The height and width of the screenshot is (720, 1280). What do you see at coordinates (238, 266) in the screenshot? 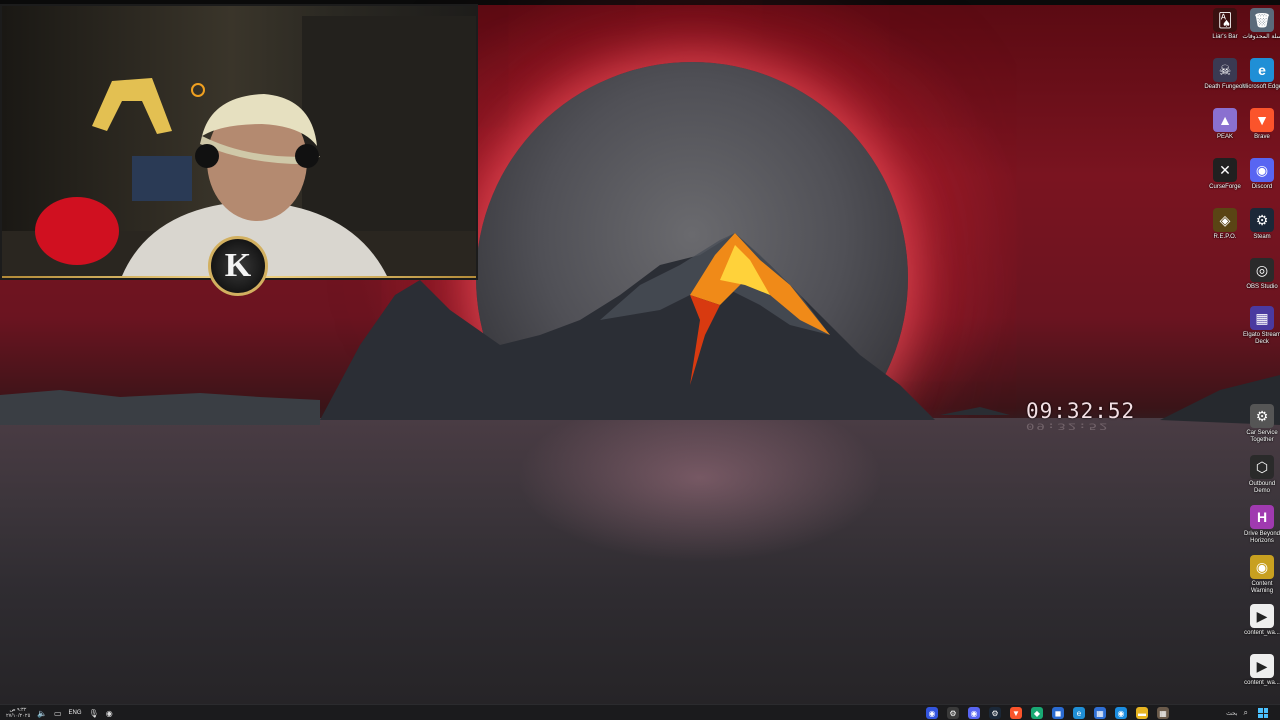
I see `channel-logo: K` at bounding box center [238, 266].